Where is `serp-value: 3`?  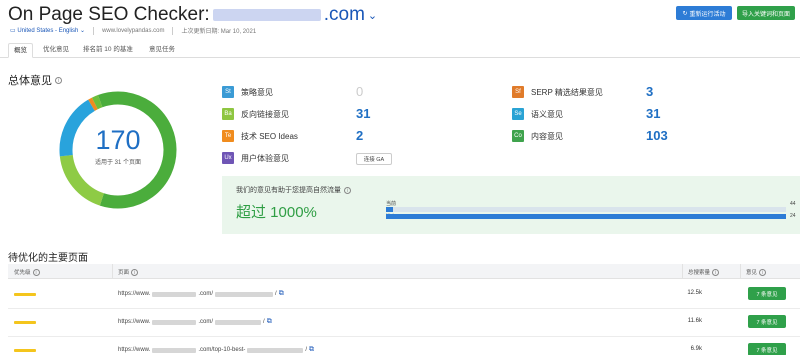 serp-value: 3 is located at coordinates (649, 91).